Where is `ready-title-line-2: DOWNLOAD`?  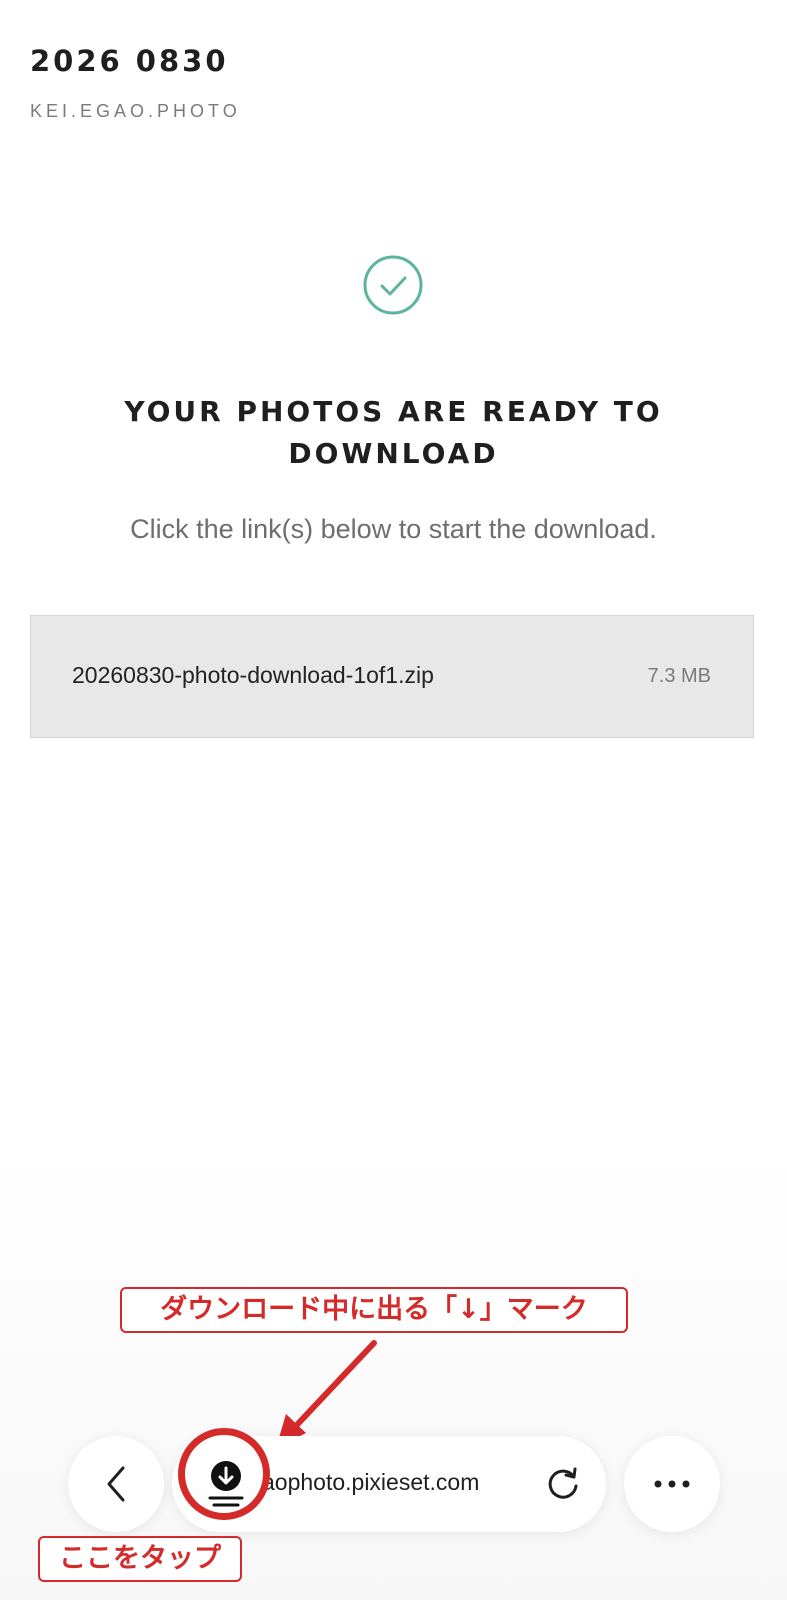
ready-title-line-2: DOWNLOAD is located at coordinates (393, 453).